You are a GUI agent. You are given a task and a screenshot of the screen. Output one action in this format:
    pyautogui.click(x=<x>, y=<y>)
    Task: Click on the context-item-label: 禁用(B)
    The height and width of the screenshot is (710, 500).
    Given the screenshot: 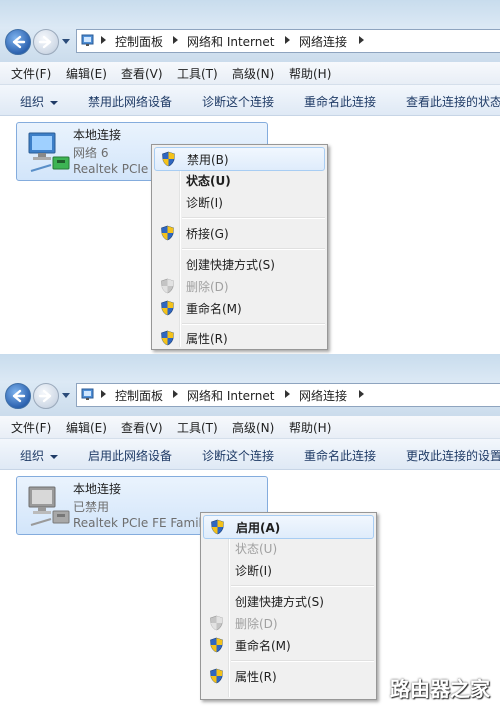 What is the action you would take?
    pyautogui.click(x=208, y=160)
    